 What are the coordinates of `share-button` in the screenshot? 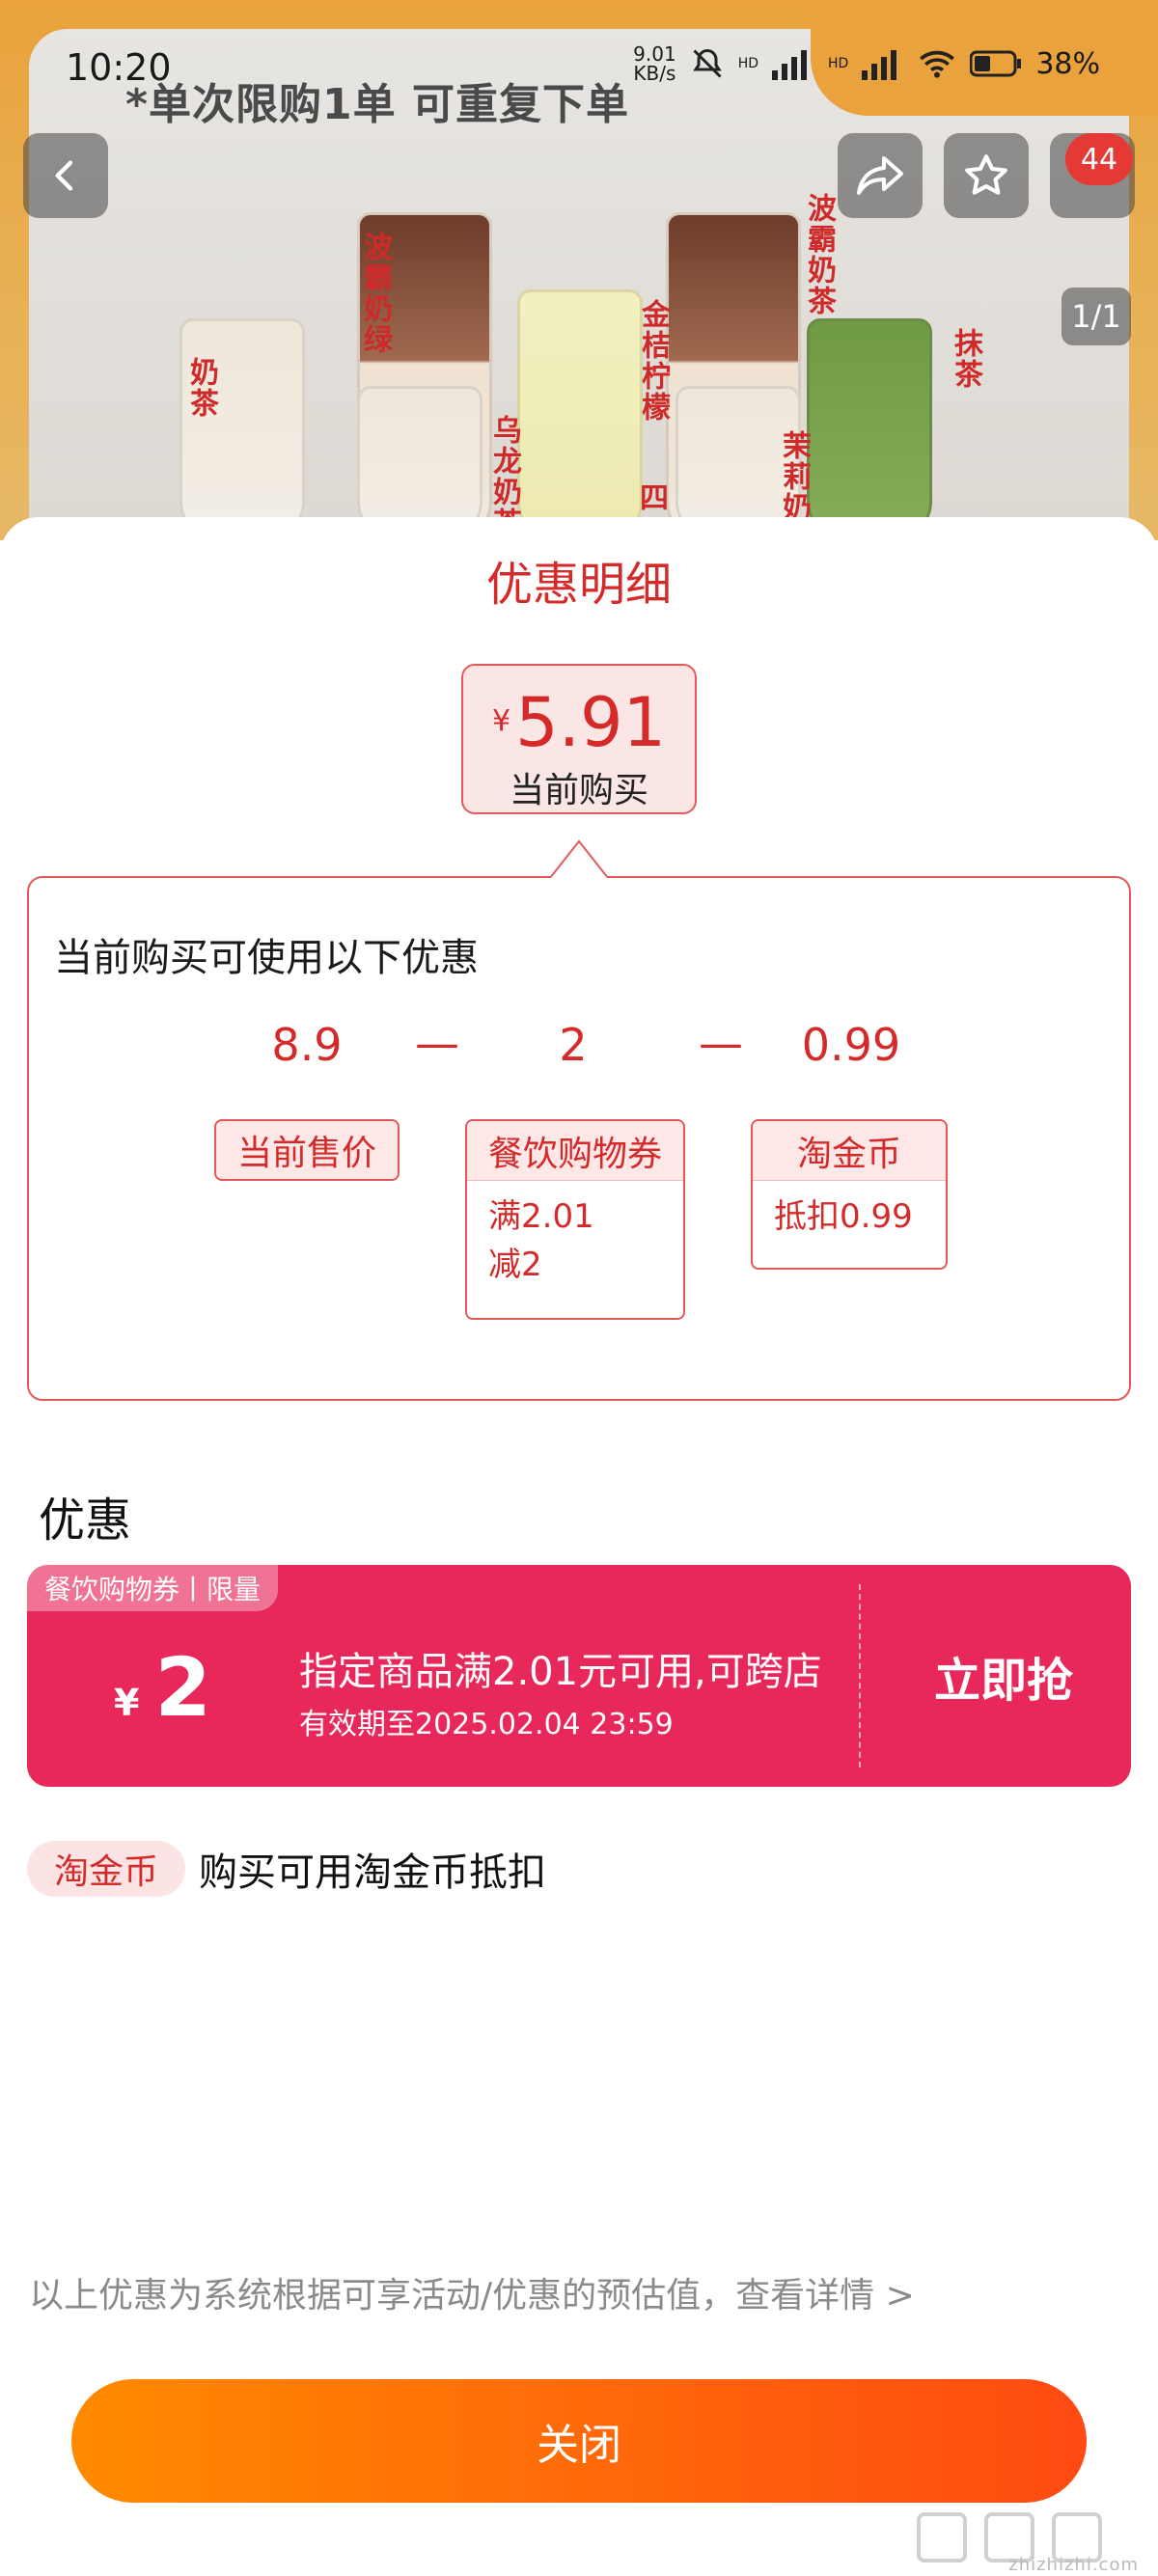 It's located at (880, 176).